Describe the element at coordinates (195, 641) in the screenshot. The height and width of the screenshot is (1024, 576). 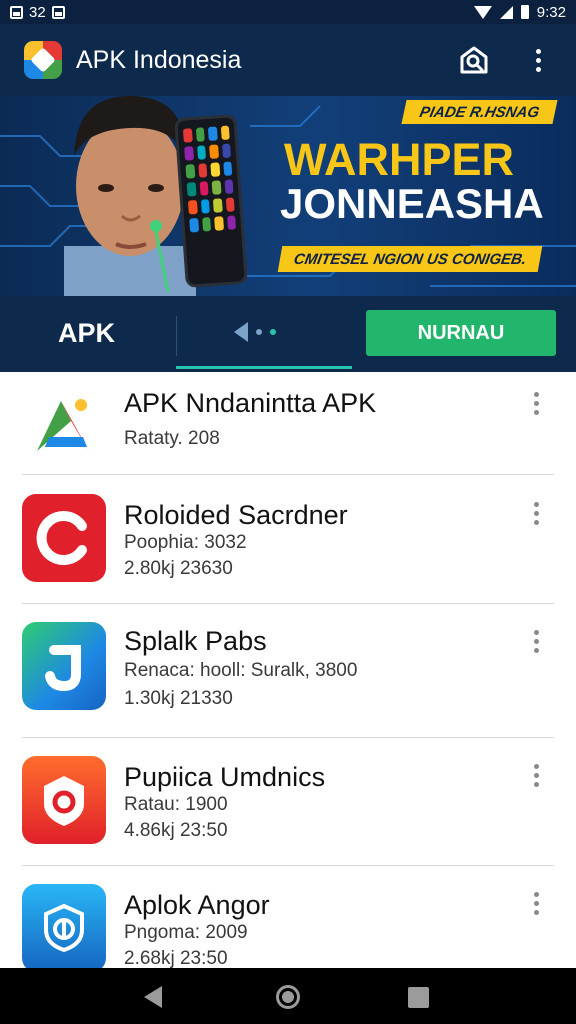
I see `app-name: Splalk Pabs` at that location.